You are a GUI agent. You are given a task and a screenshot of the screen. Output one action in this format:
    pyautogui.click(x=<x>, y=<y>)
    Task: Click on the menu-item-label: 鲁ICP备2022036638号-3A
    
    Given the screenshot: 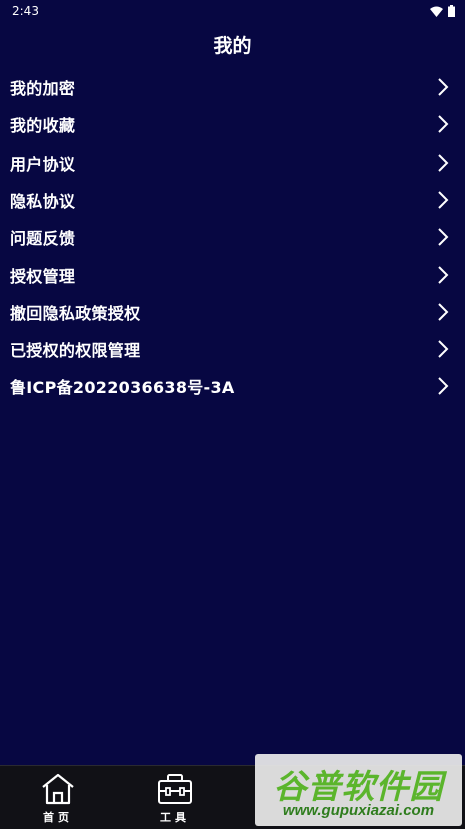 What is the action you would take?
    pyautogui.click(x=122, y=388)
    